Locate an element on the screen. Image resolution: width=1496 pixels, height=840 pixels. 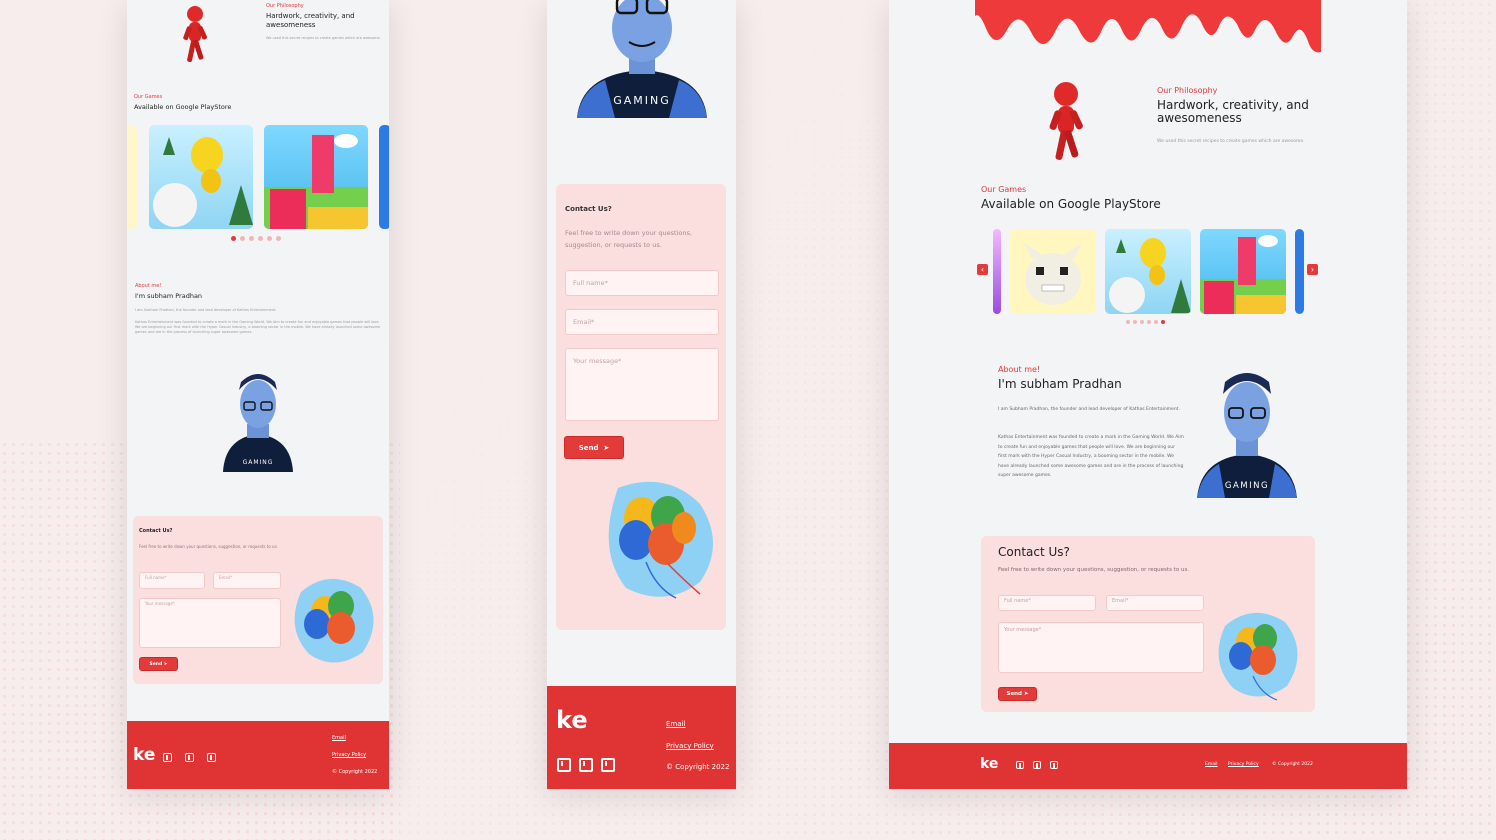
chevron-left-icon: ‹ is located at coordinates (982, 269).